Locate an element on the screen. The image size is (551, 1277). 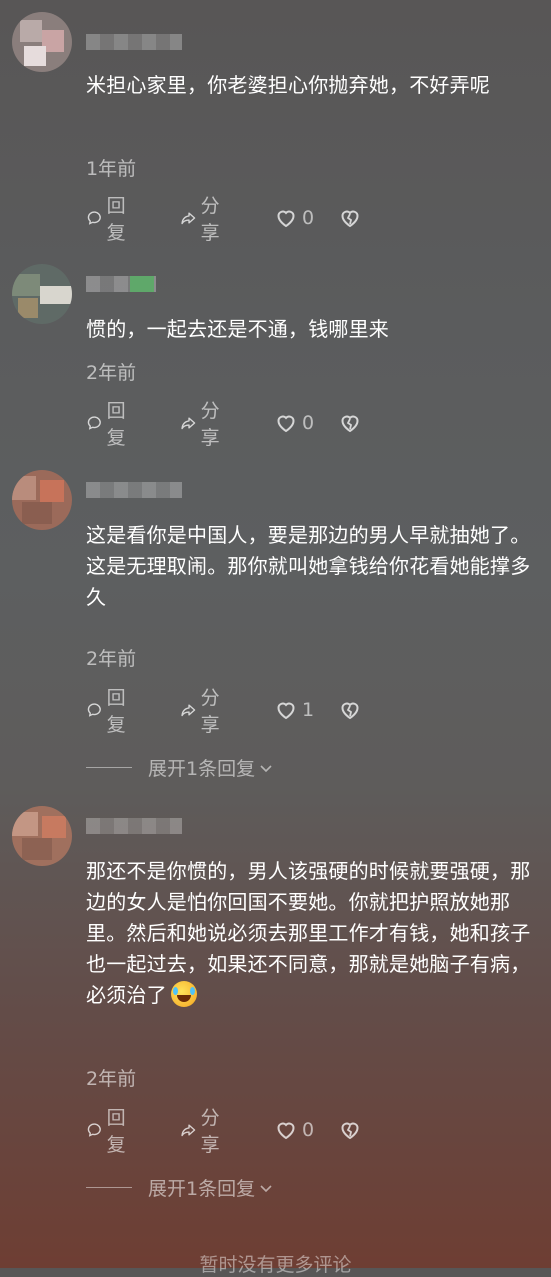
comment-text: 米担心家里，你老婆担心你抛弃她，不好弄呢 is located at coordinates (288, 85).